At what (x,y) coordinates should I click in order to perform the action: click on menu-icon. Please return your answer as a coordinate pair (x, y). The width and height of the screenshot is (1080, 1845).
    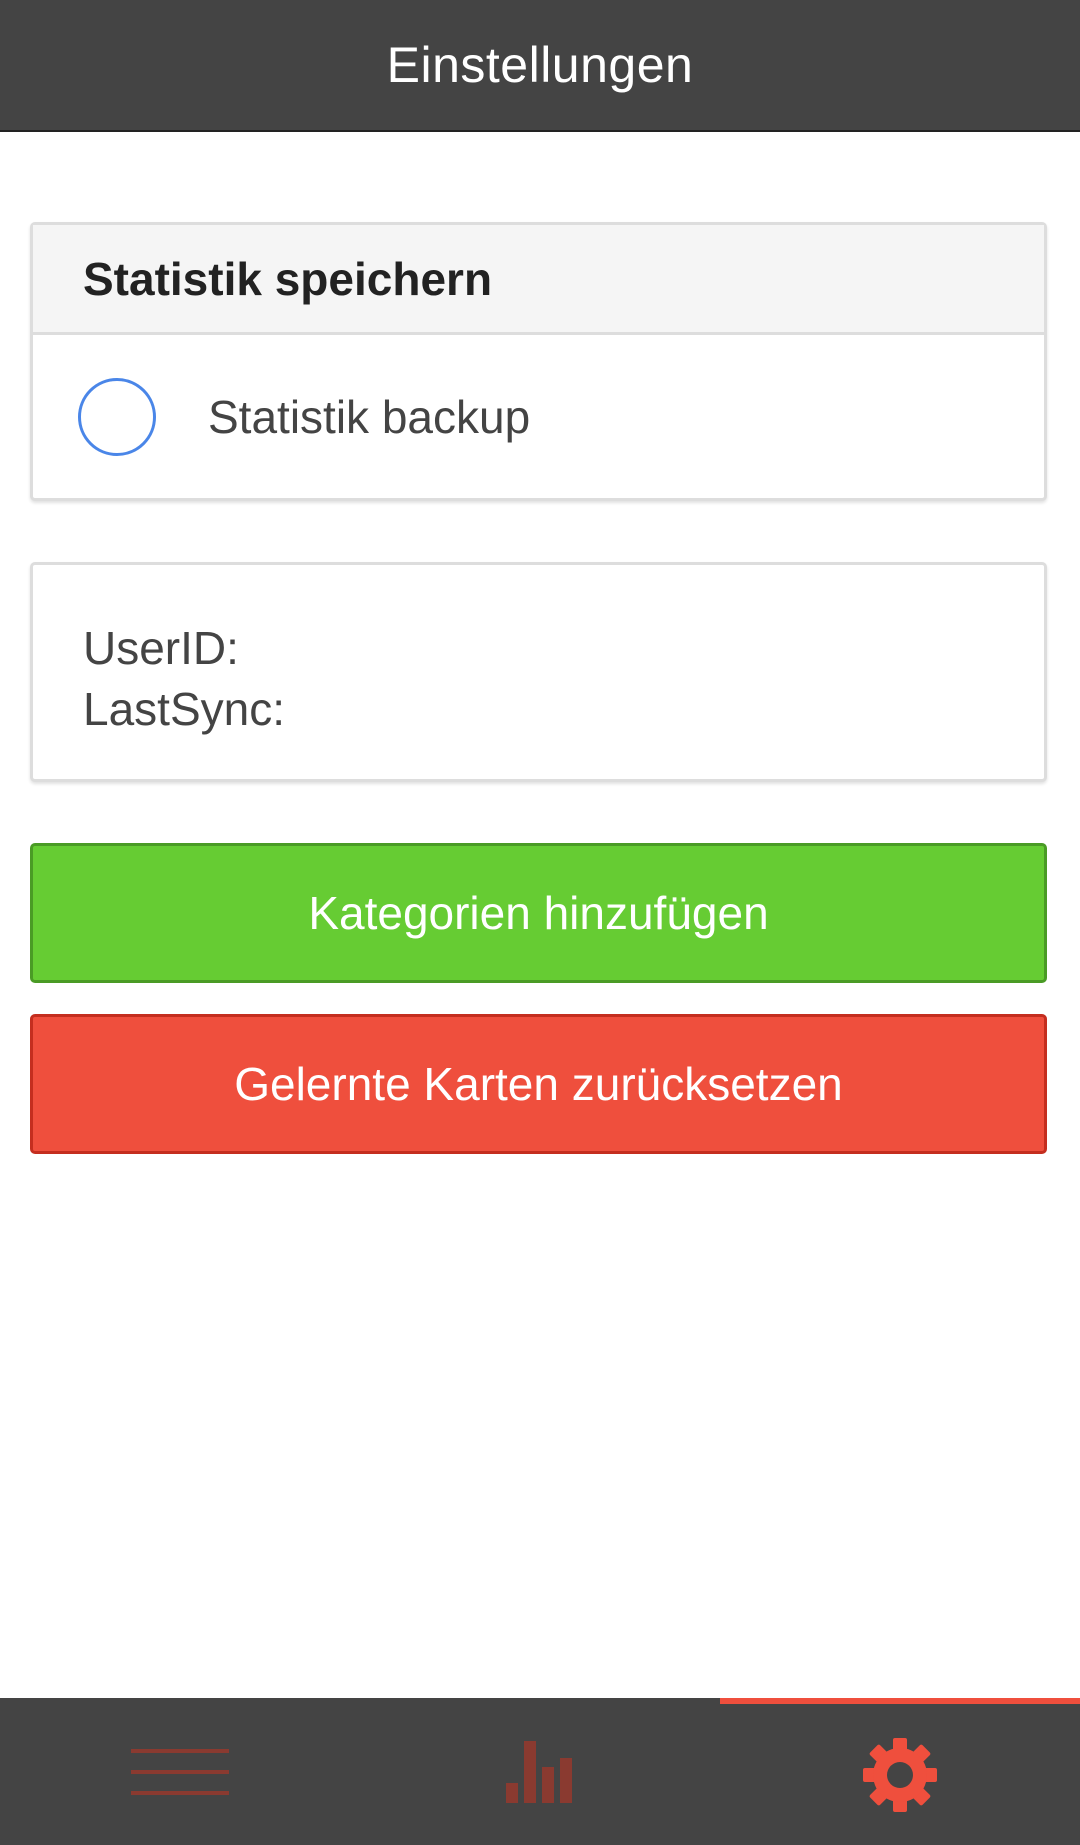
    Looking at the image, I should click on (180, 1771).